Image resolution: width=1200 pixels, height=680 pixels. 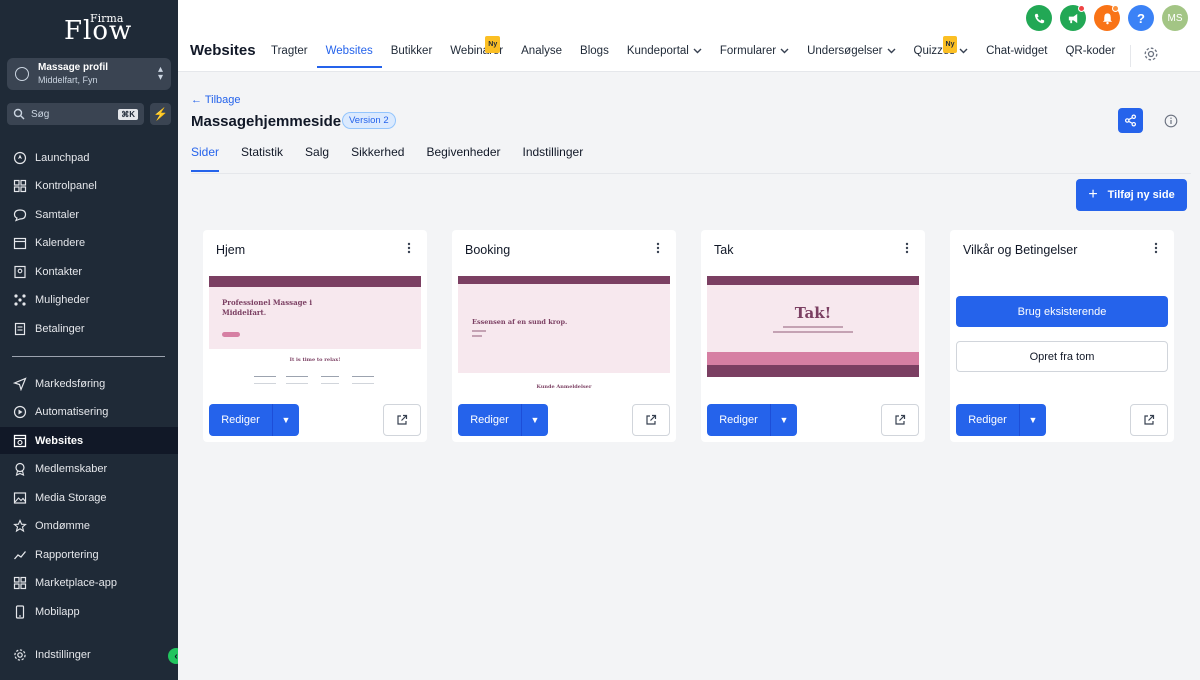 I want to click on tab-qr-koder: QR-koder, so click(x=1090, y=56).